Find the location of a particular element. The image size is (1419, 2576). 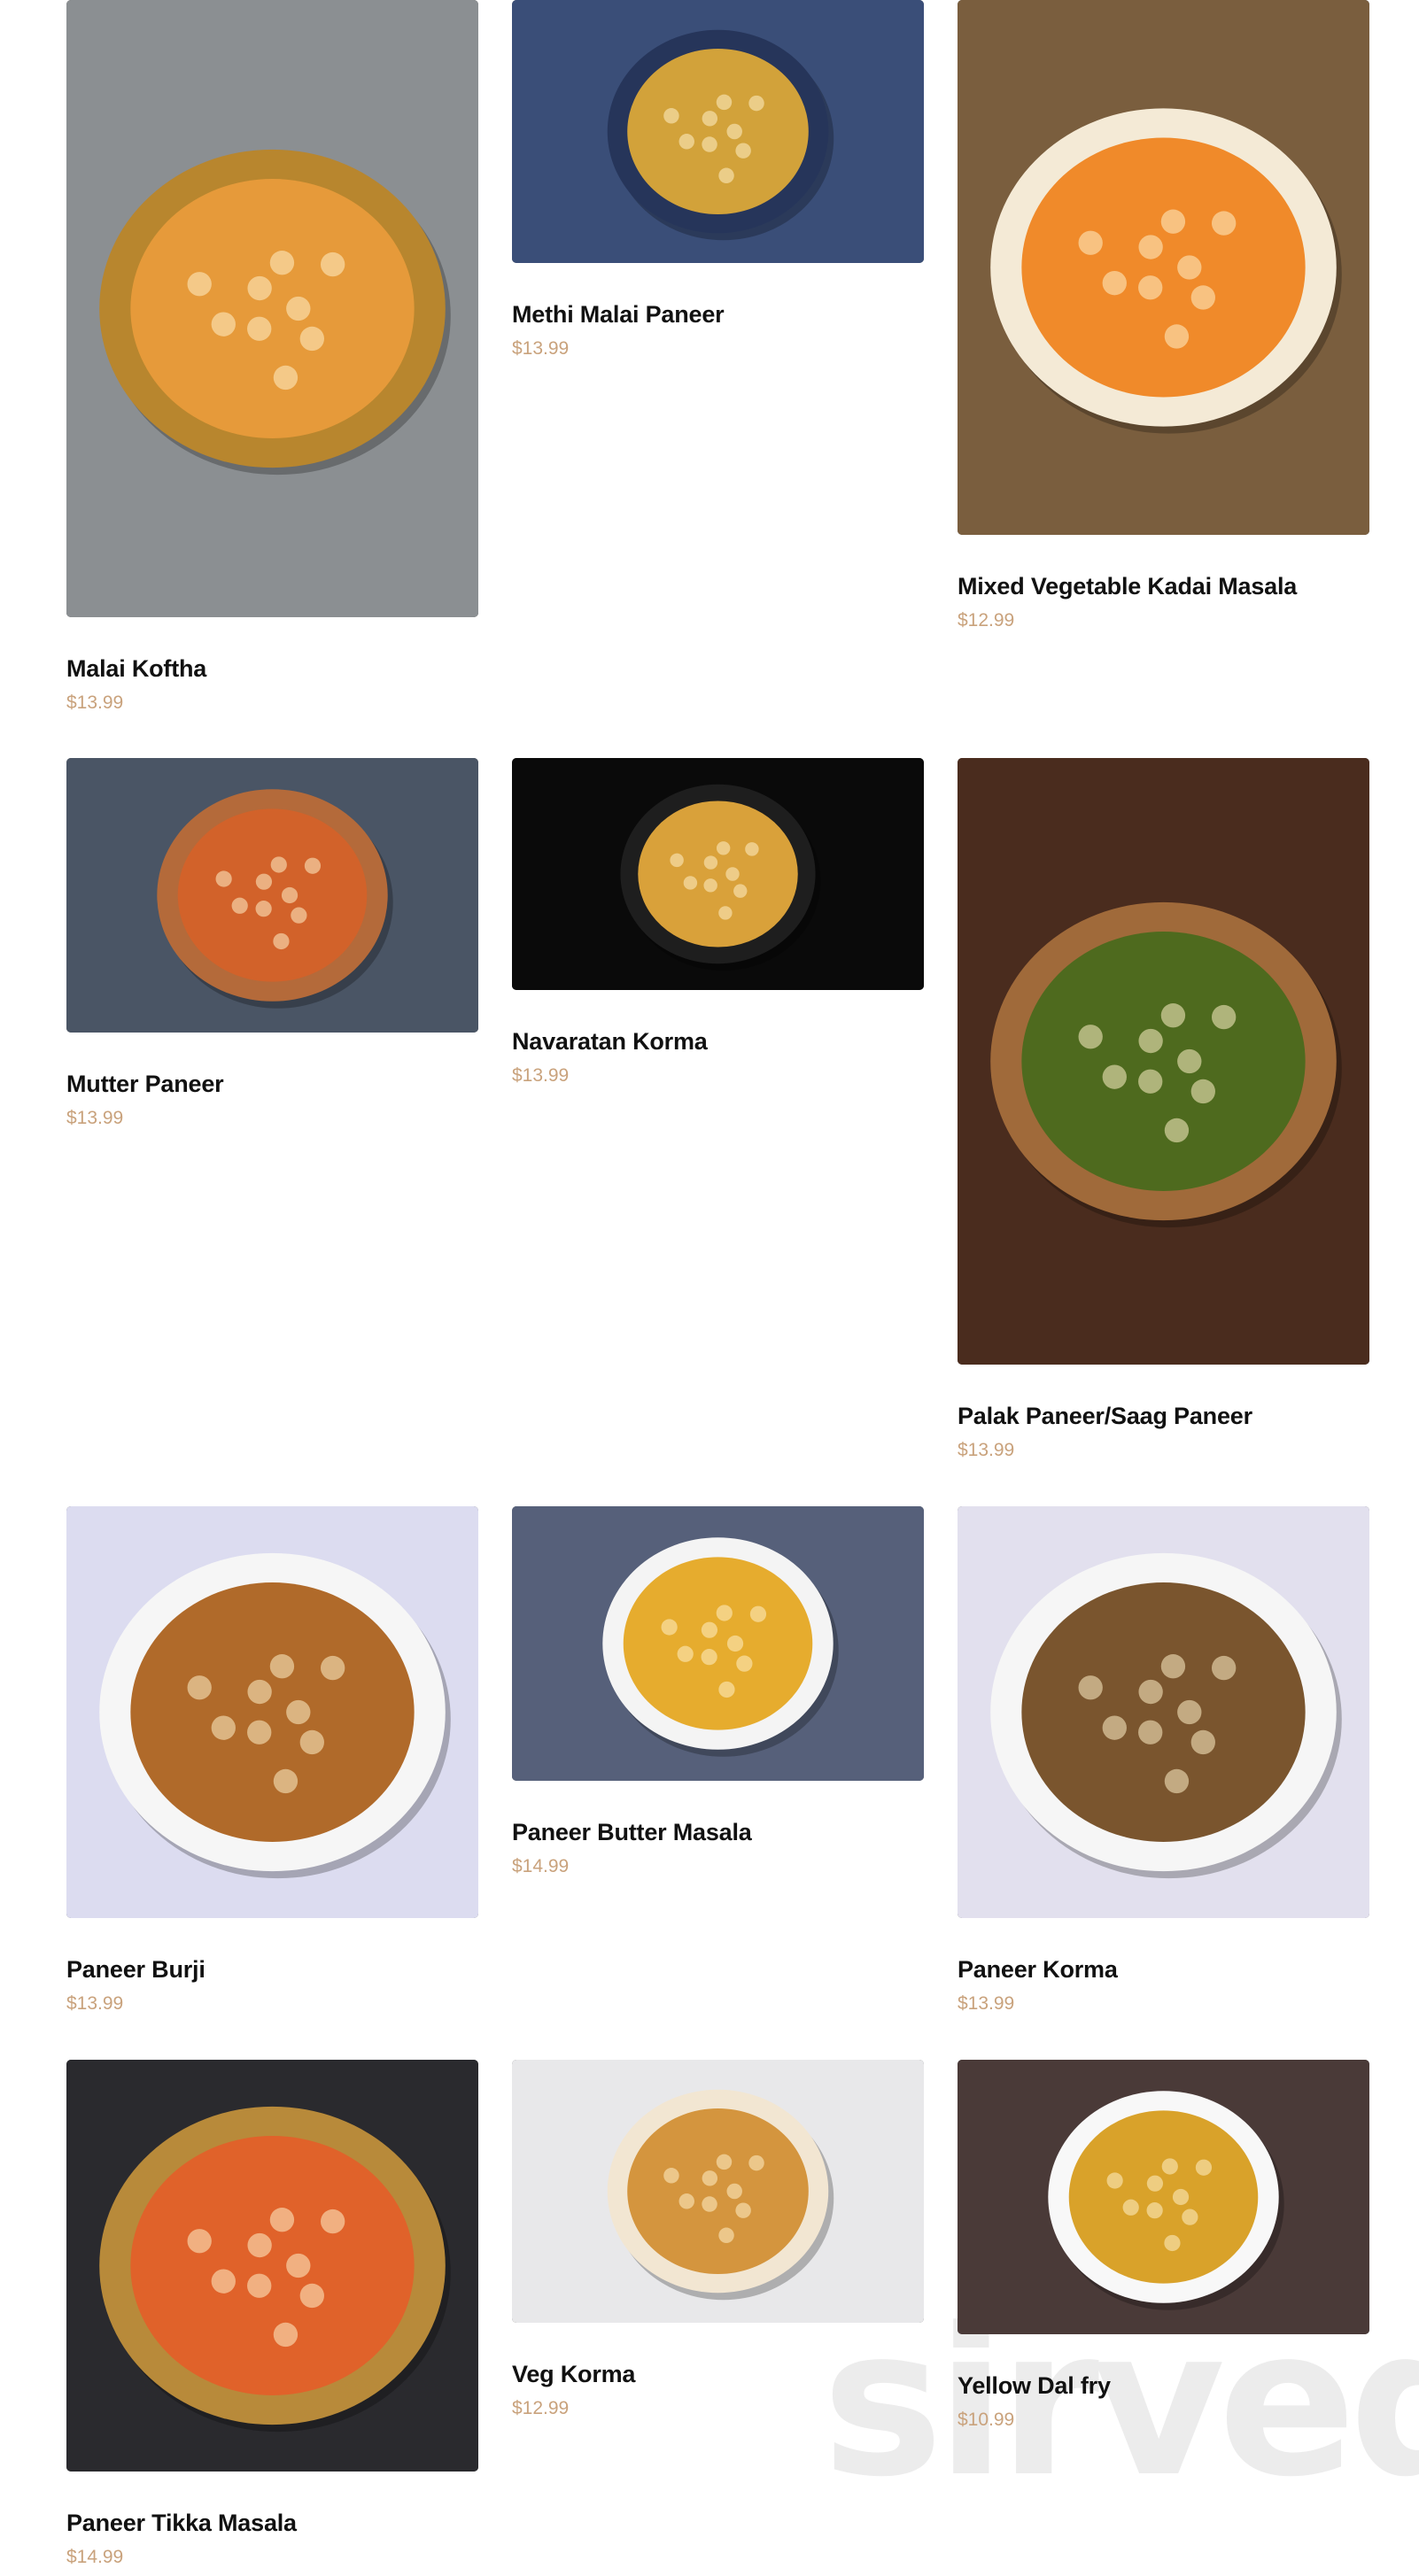

menu-item-name: Malai Koftha is located at coordinates (136, 668).